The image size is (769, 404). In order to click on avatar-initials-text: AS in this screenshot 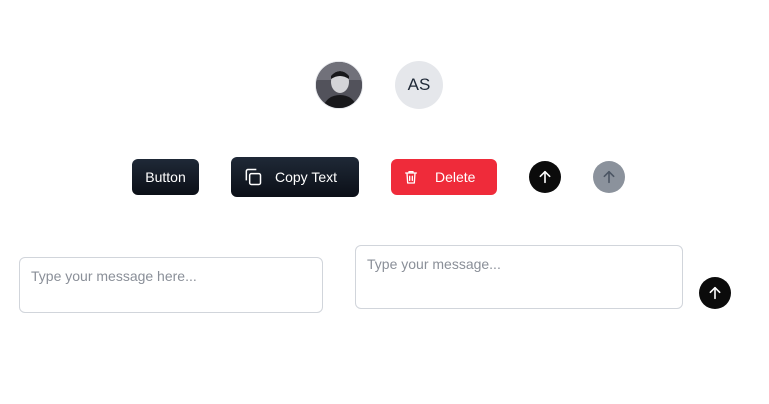, I will do `click(419, 84)`.